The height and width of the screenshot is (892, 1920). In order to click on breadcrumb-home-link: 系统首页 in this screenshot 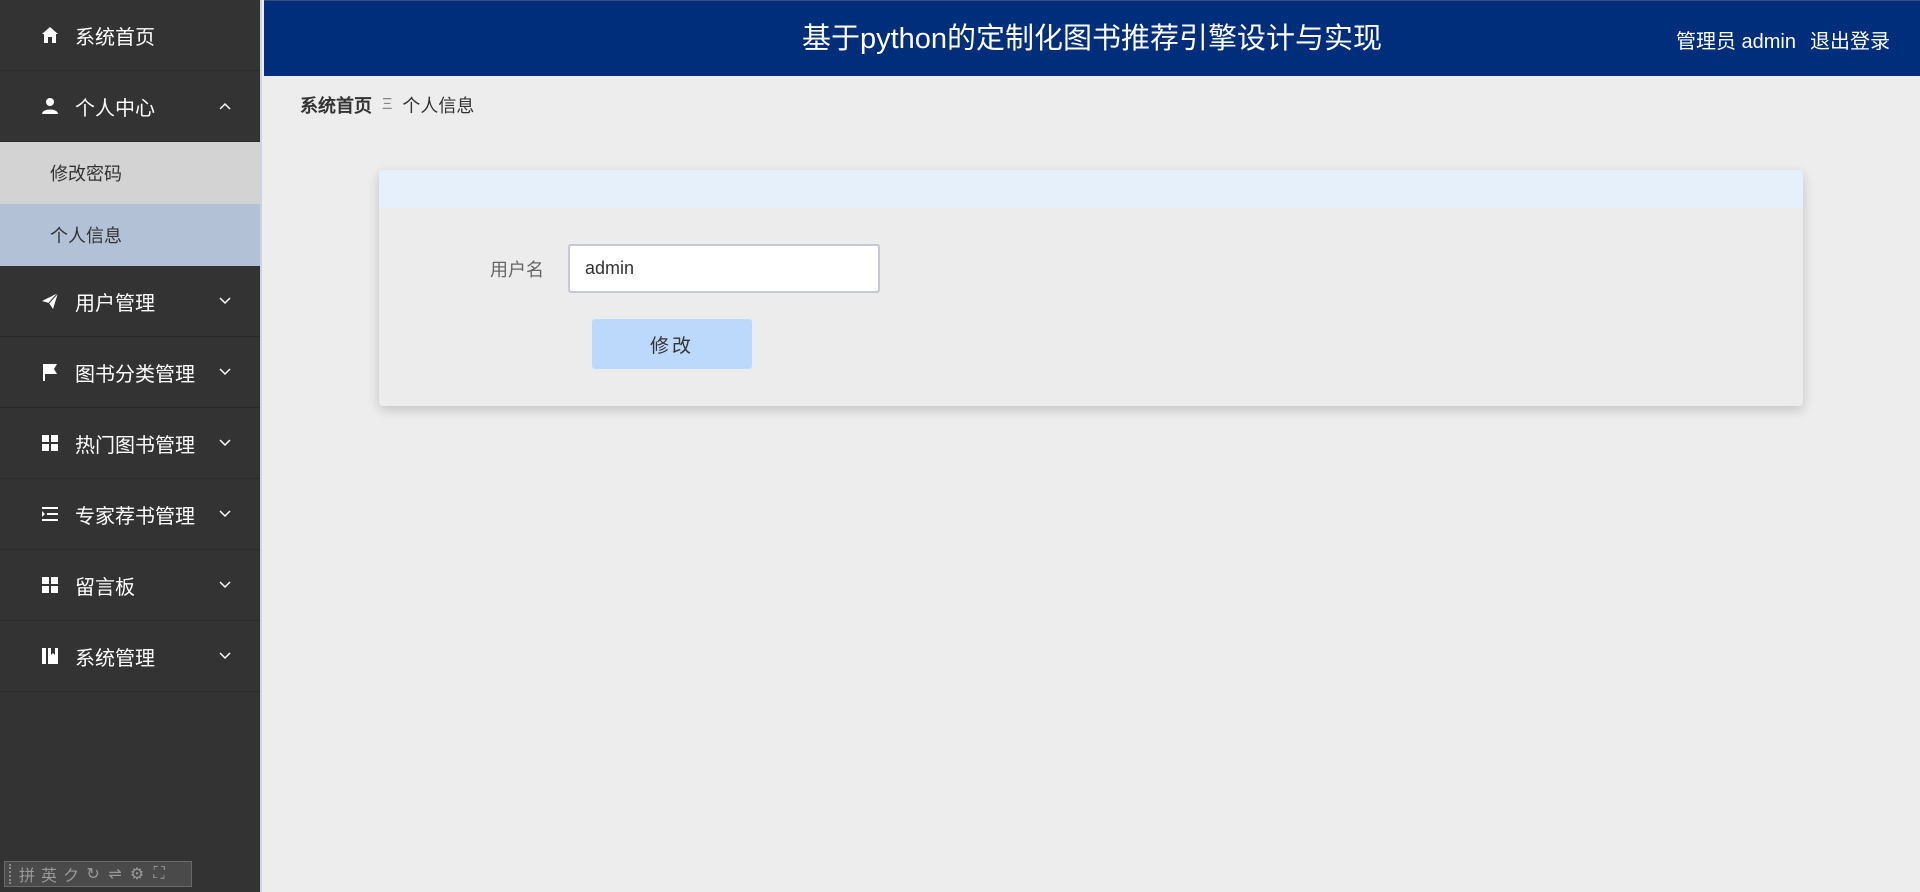, I will do `click(336, 105)`.